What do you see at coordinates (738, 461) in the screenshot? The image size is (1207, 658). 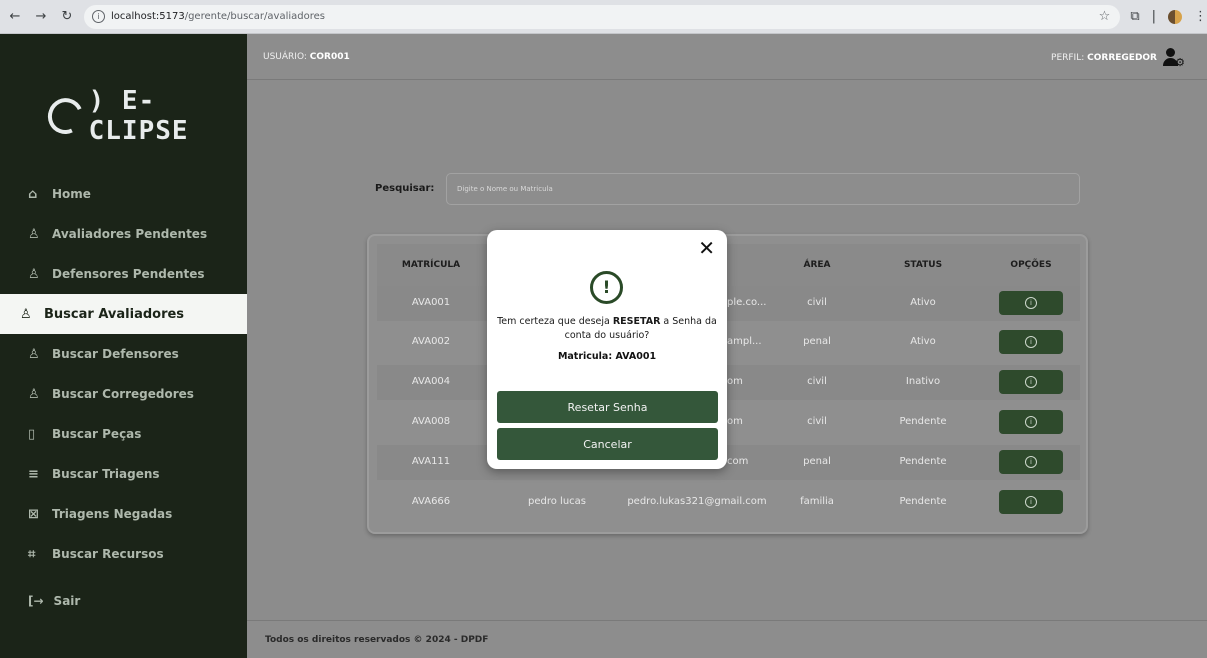 I see `cell-email: com` at bounding box center [738, 461].